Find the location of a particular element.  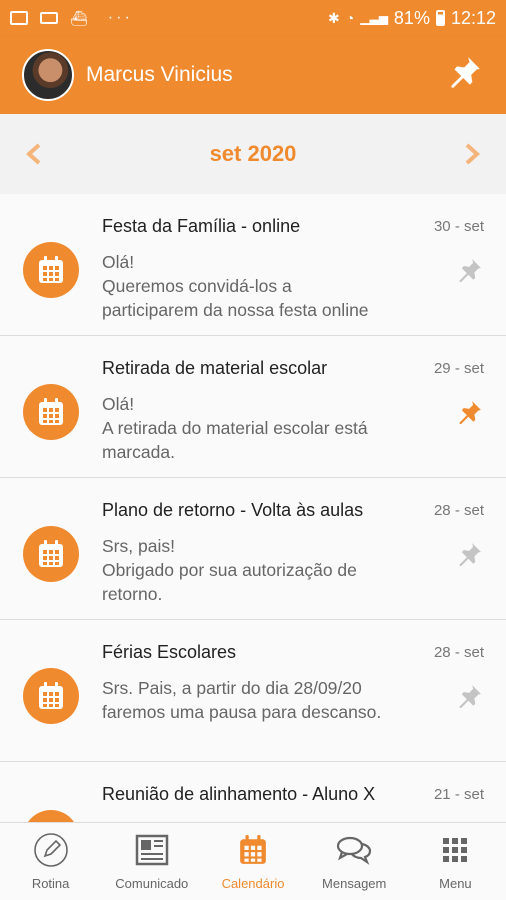

chevron-left-icon is located at coordinates (33, 154).